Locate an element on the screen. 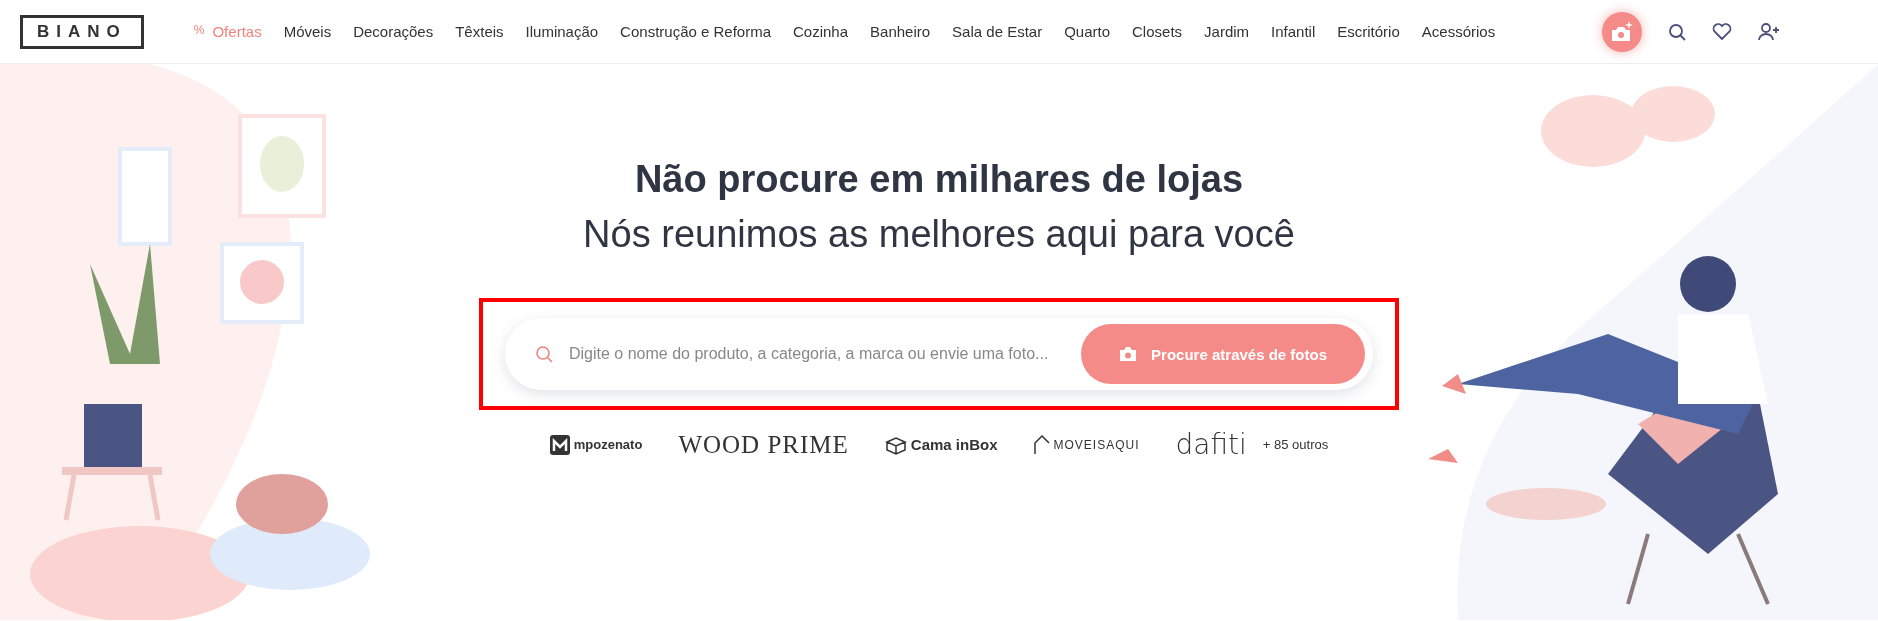 The image size is (1878, 621). brand-mark-icon is located at coordinates (559, 444).